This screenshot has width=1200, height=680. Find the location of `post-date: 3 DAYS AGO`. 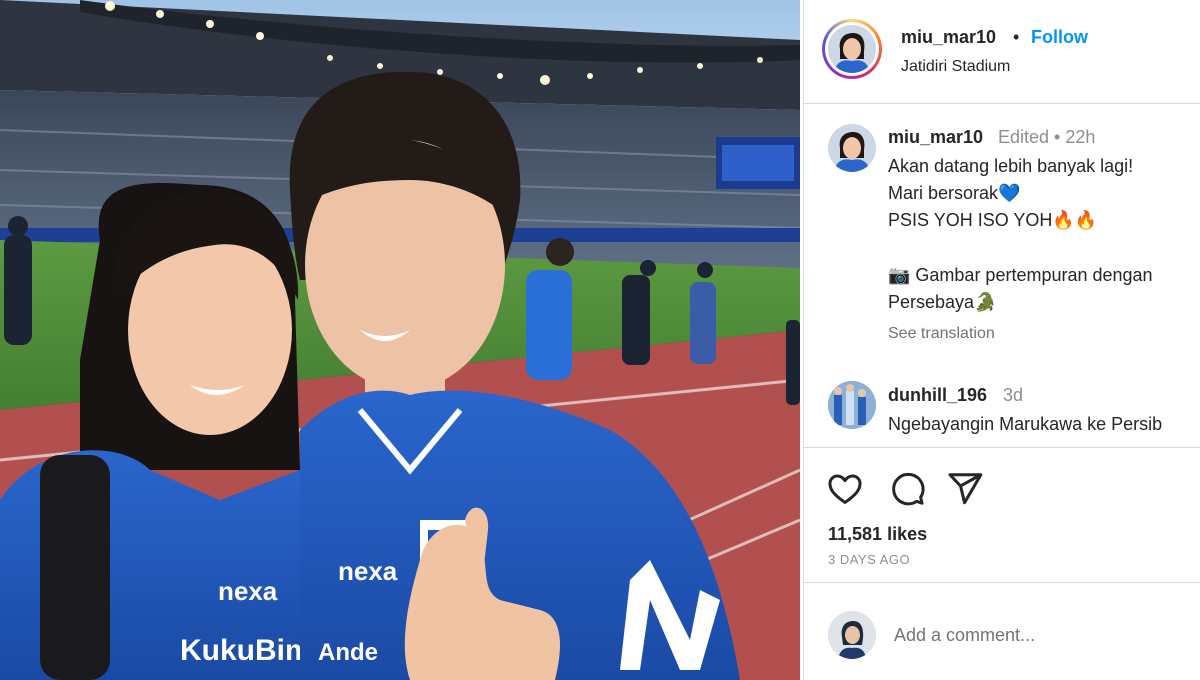

post-date: 3 DAYS AGO is located at coordinates (869, 559).